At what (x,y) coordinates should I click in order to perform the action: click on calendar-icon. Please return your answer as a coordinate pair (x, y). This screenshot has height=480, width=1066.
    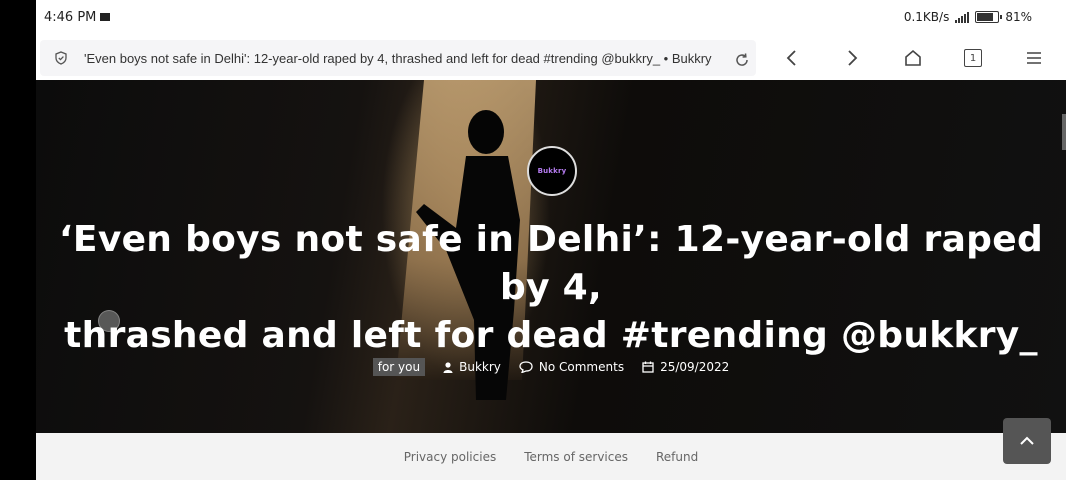
    Looking at the image, I should click on (648, 367).